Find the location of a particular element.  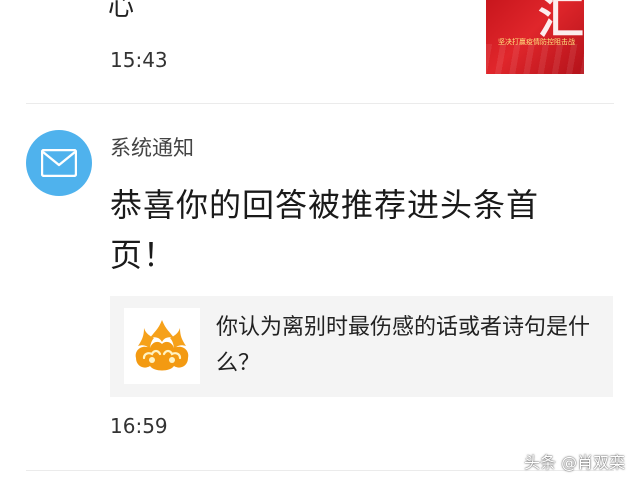

toutiao-wukong-flame-icon is located at coordinates (162, 345).